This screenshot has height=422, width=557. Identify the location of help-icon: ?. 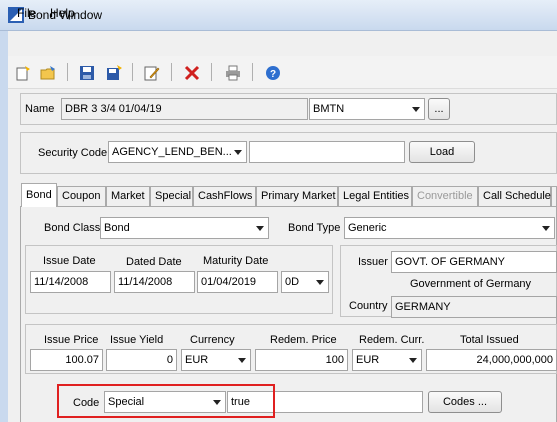
(273, 73).